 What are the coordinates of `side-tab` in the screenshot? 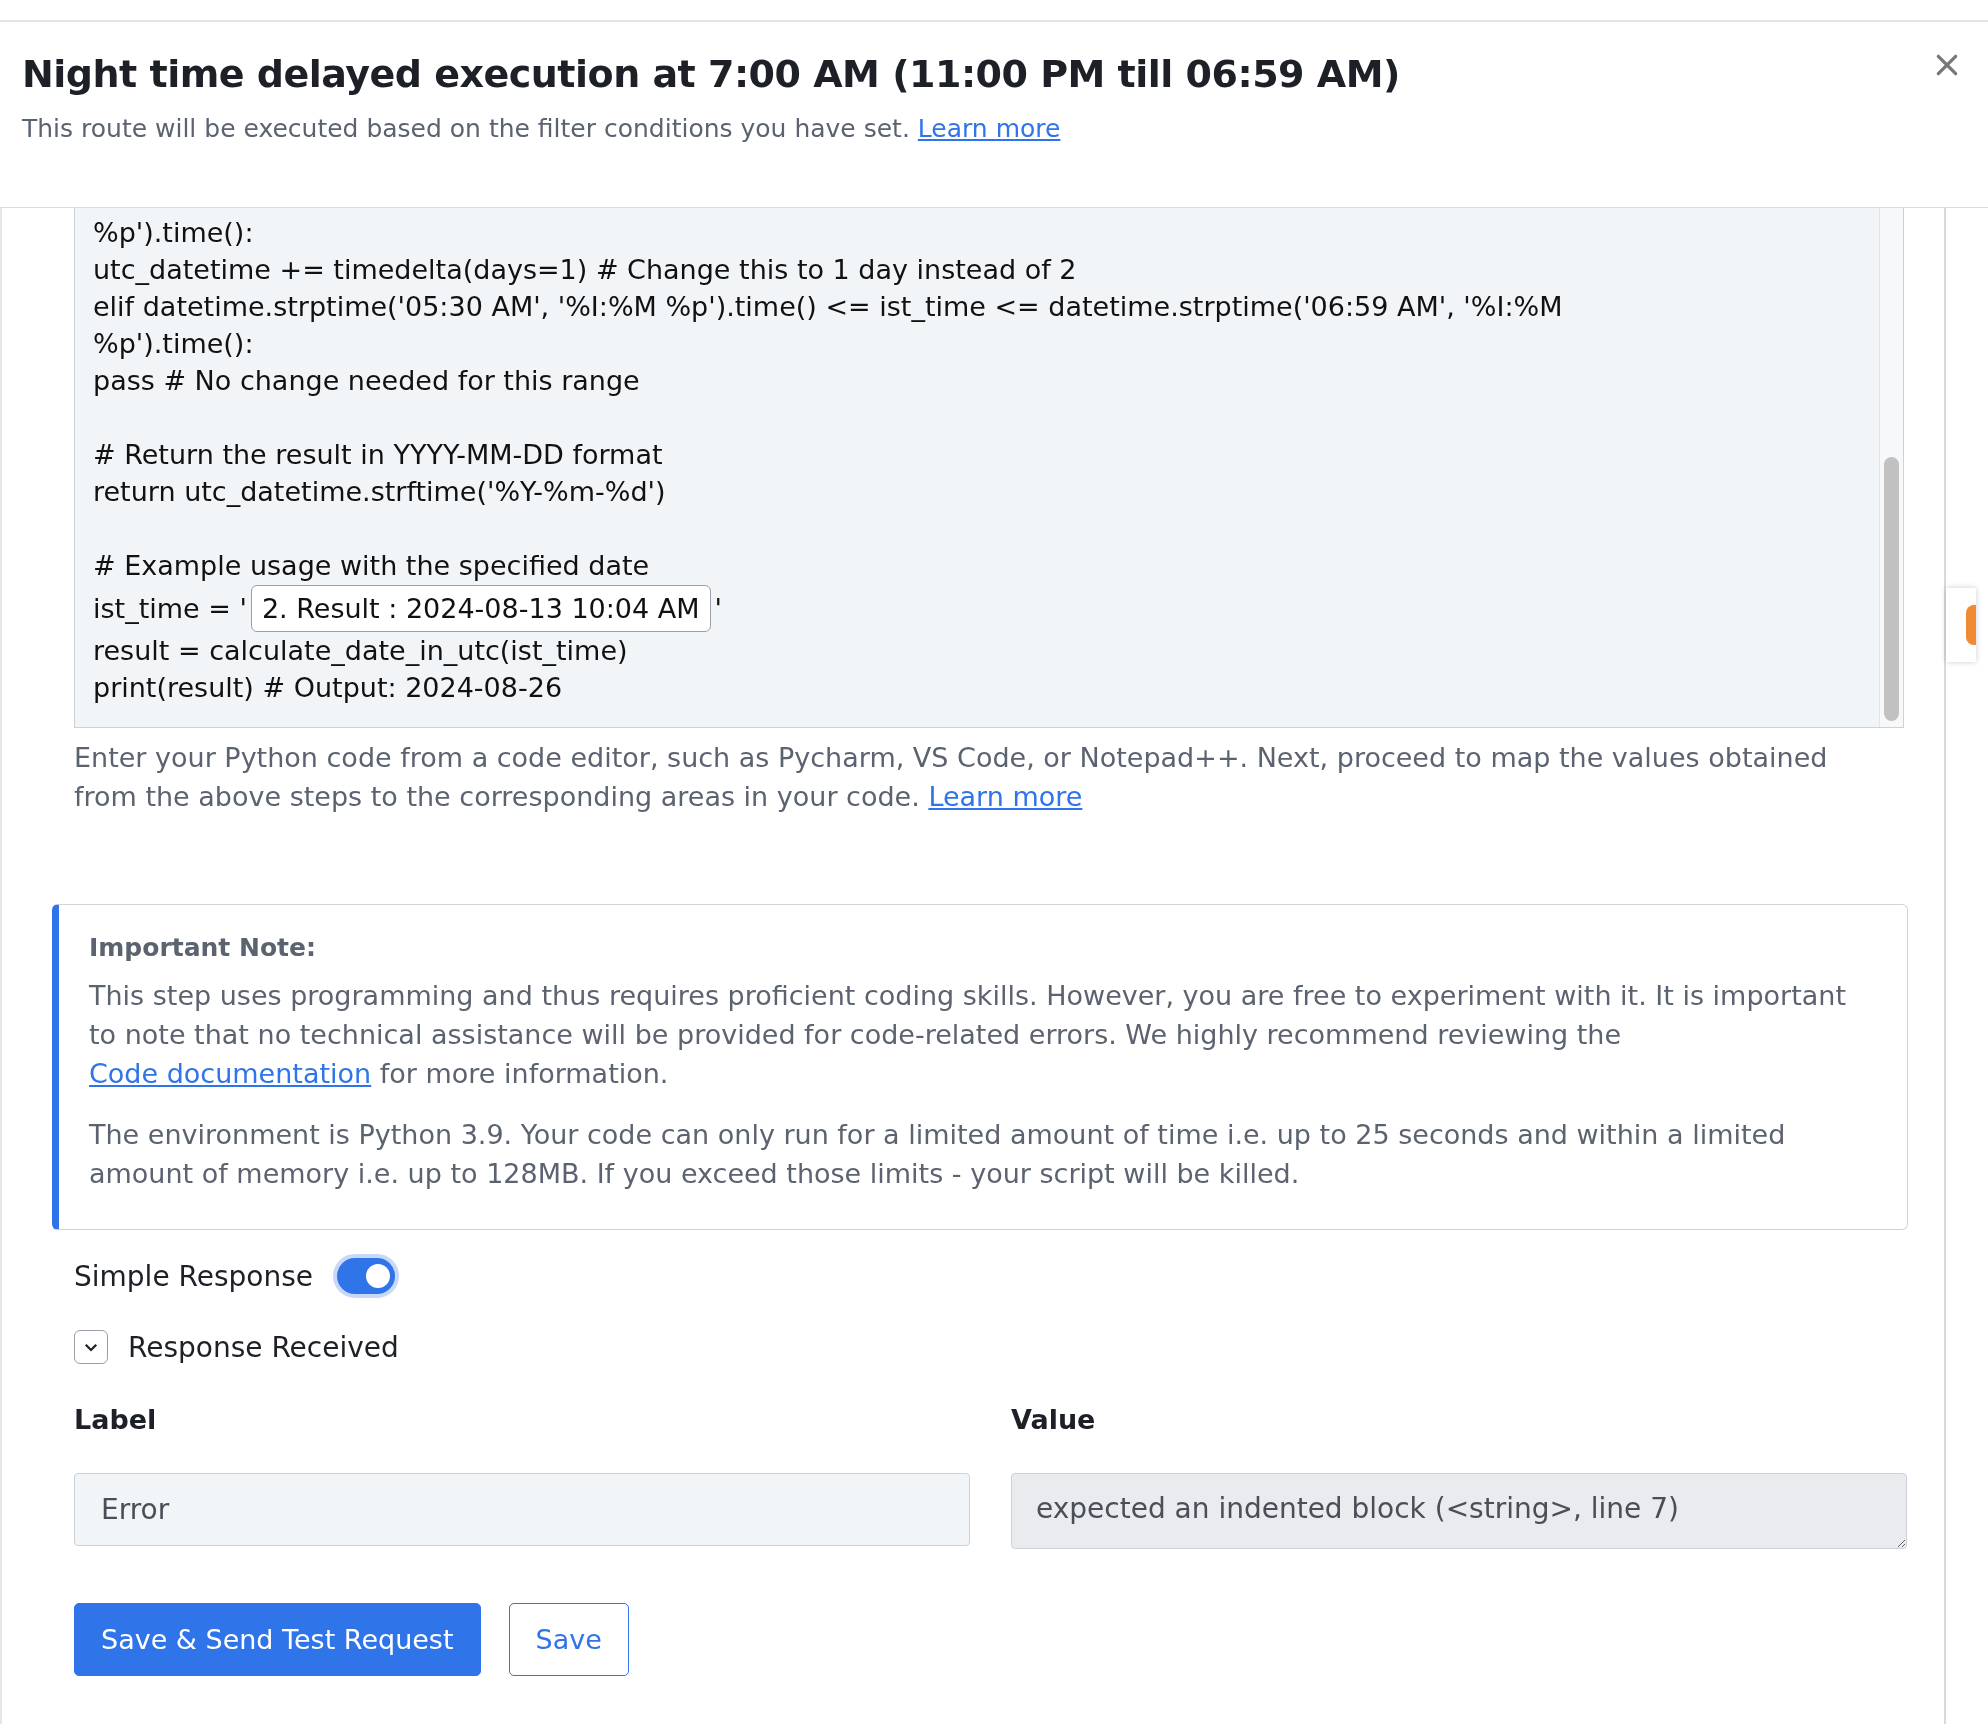 It's located at (1961, 625).